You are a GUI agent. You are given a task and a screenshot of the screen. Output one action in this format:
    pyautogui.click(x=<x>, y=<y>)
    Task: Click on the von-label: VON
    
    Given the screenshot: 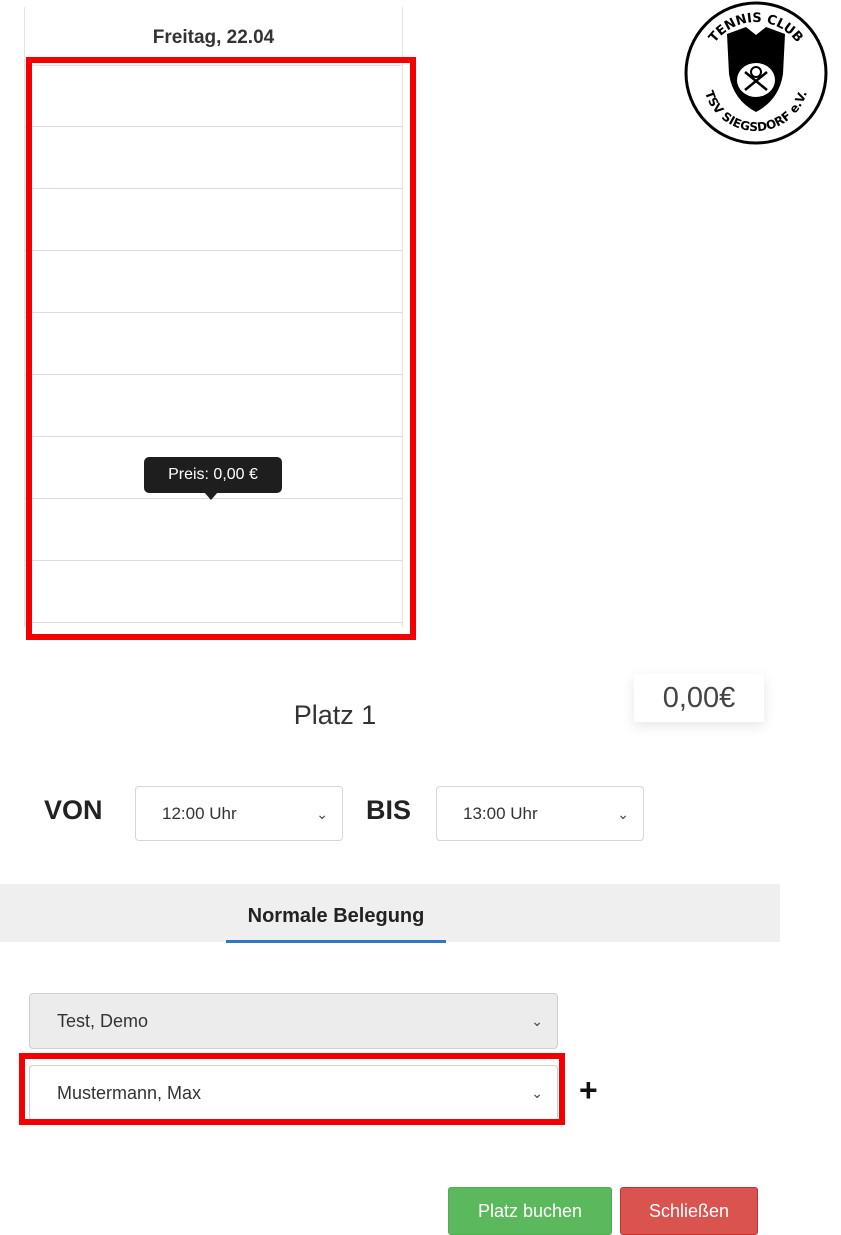 What is the action you would take?
    pyautogui.click(x=73, y=810)
    